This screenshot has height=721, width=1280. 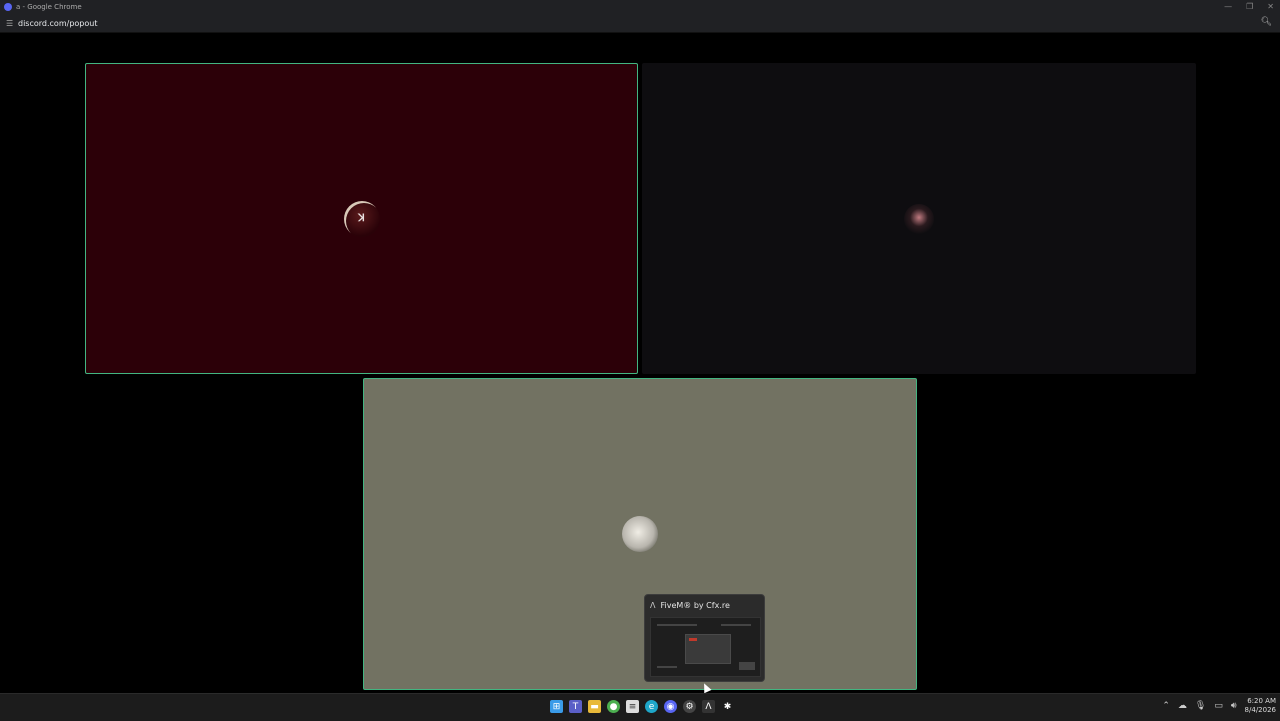 I want to click on restore-icon: ❐, so click(x=1249, y=6).